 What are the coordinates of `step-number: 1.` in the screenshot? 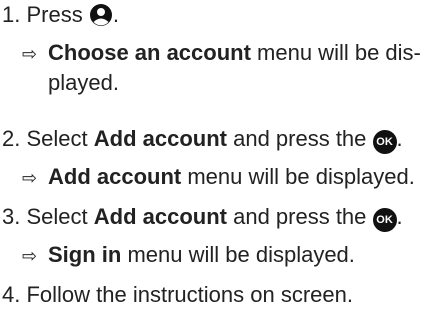 It's located at (11, 14).